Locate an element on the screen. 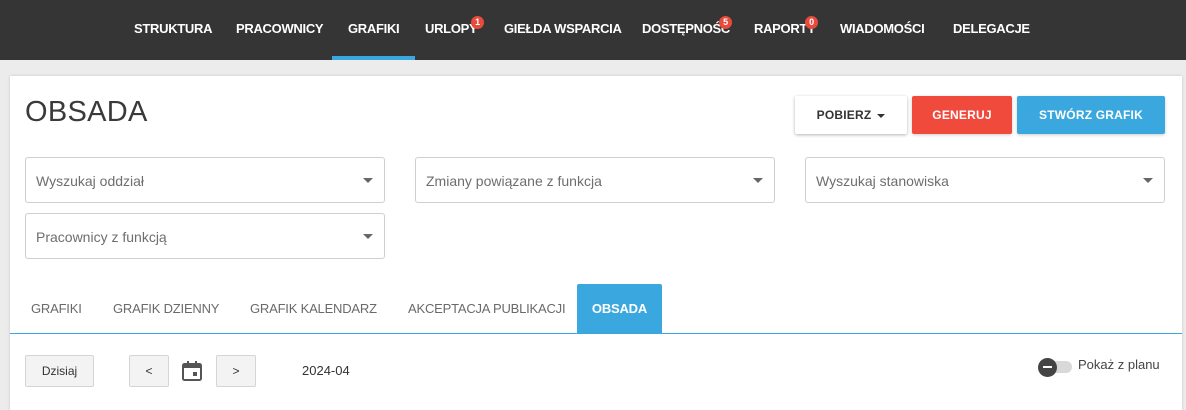  nav-item-urlopy: URLOPY 1 is located at coordinates (454, 30).